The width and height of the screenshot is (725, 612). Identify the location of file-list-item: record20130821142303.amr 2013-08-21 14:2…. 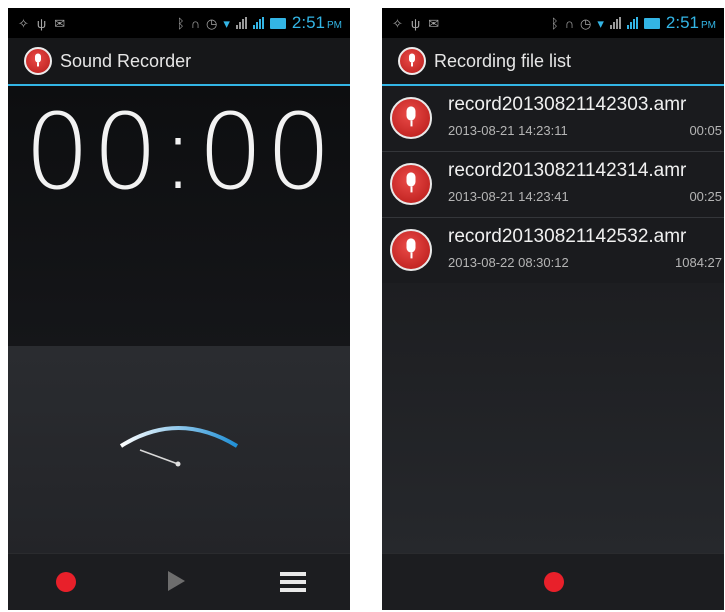
(553, 119).